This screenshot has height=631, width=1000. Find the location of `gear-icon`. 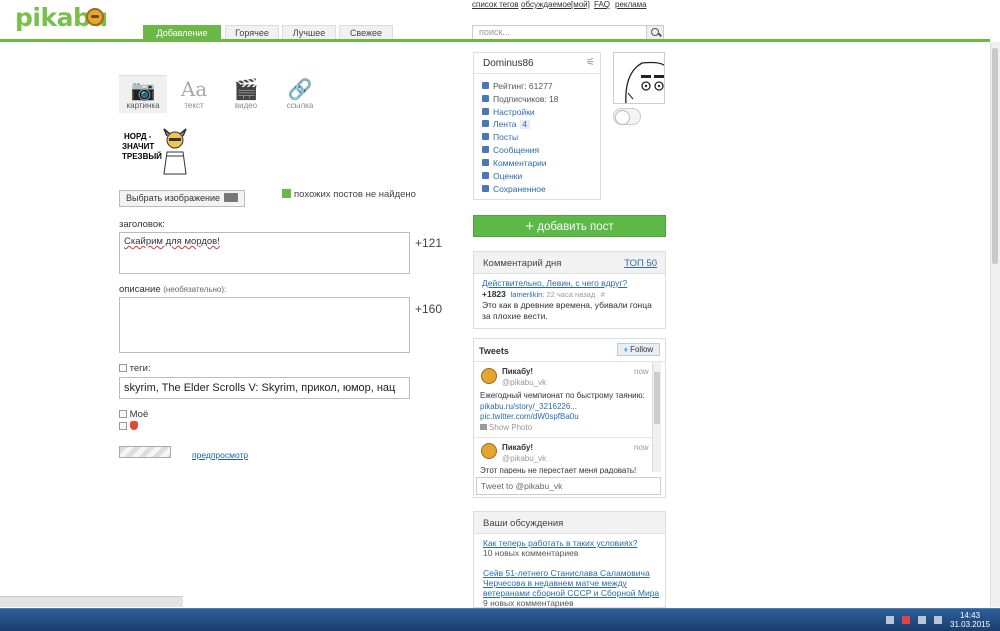

gear-icon is located at coordinates (485, 111).